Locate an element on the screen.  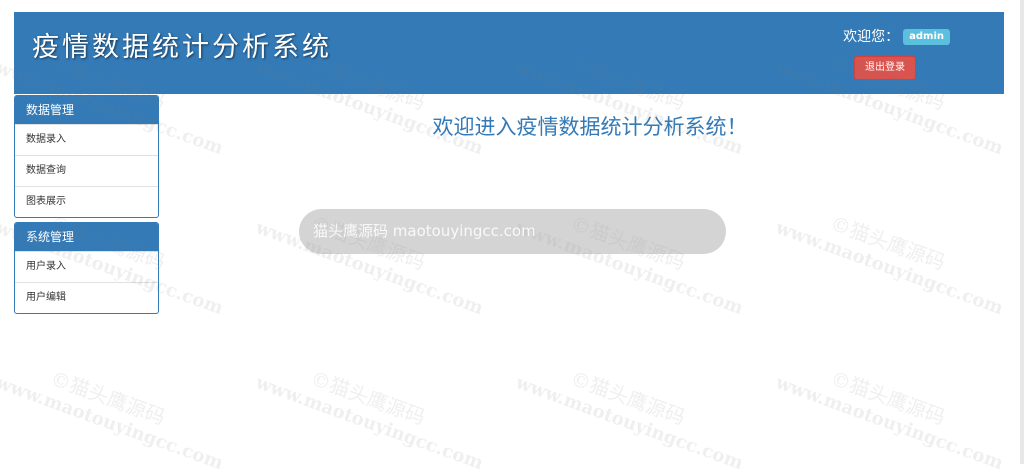
toast-notification: 猫头鹰源码 maotouyingcc.com is located at coordinates (512, 231).